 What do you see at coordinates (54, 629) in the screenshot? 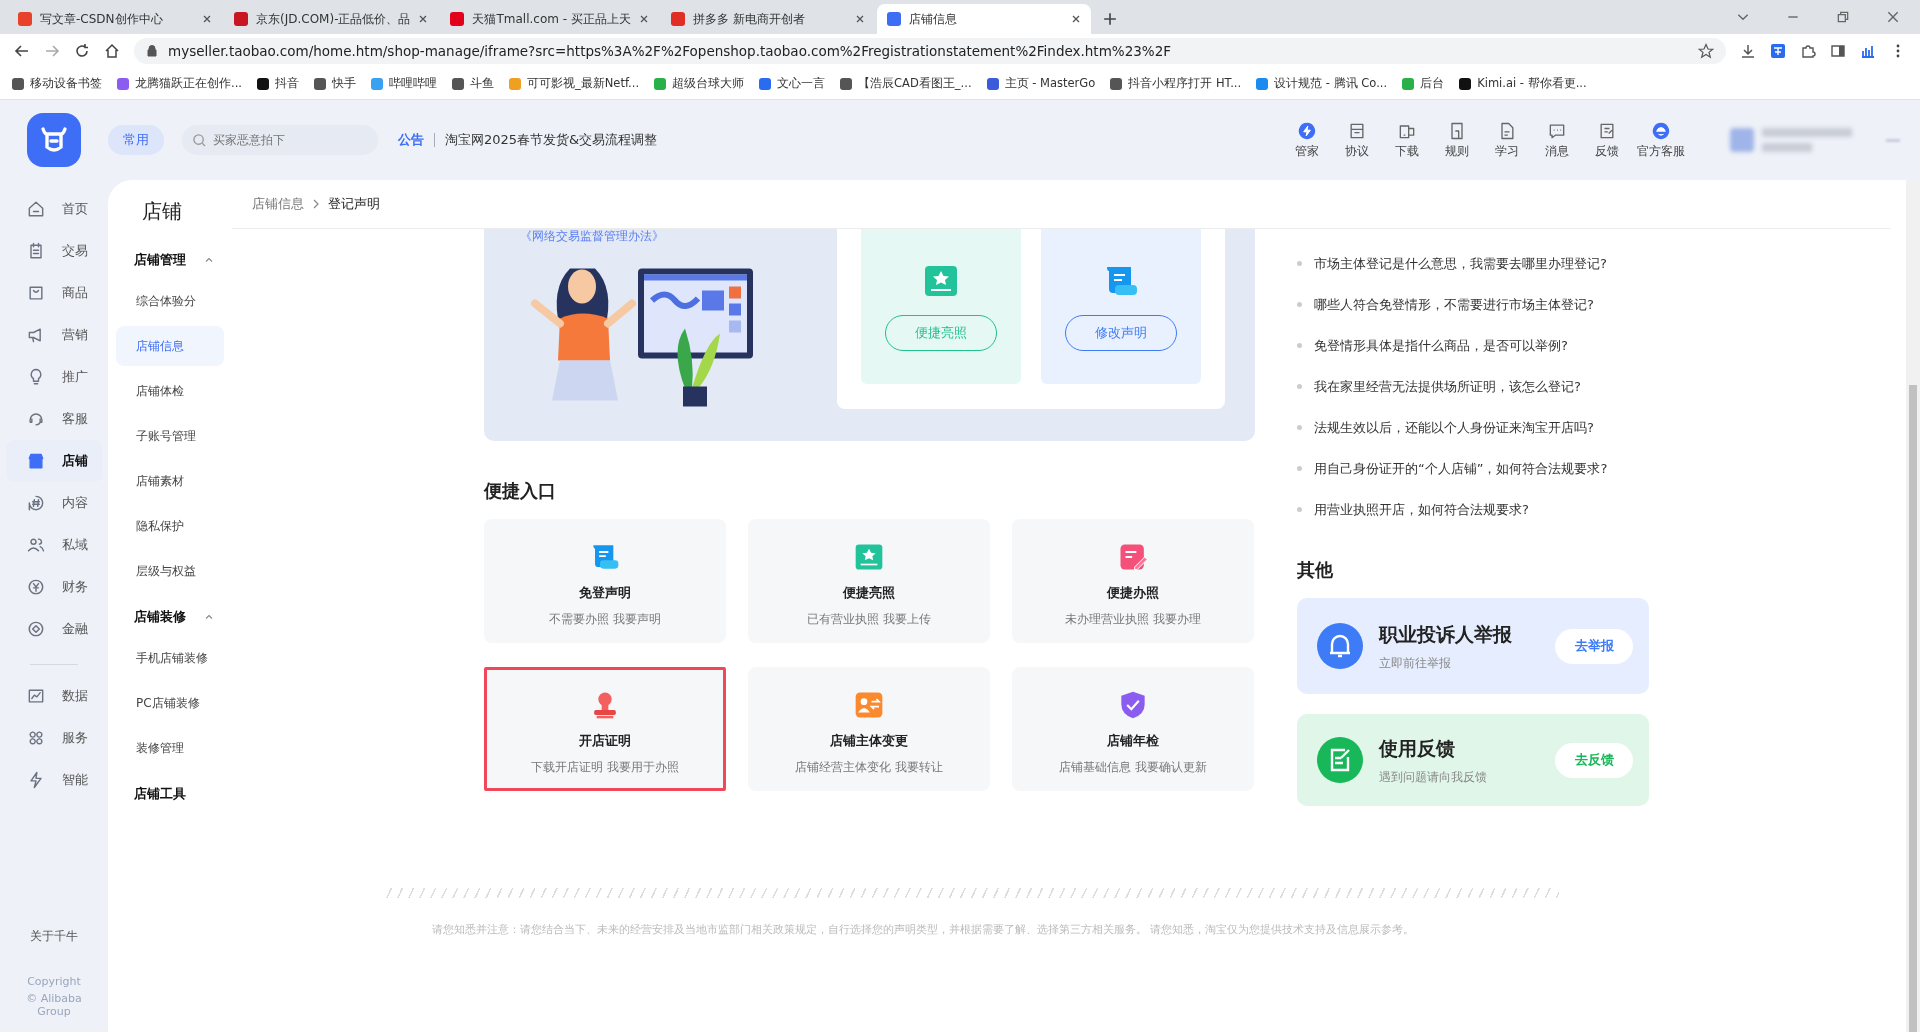
I see `nav-item: 金融` at bounding box center [54, 629].